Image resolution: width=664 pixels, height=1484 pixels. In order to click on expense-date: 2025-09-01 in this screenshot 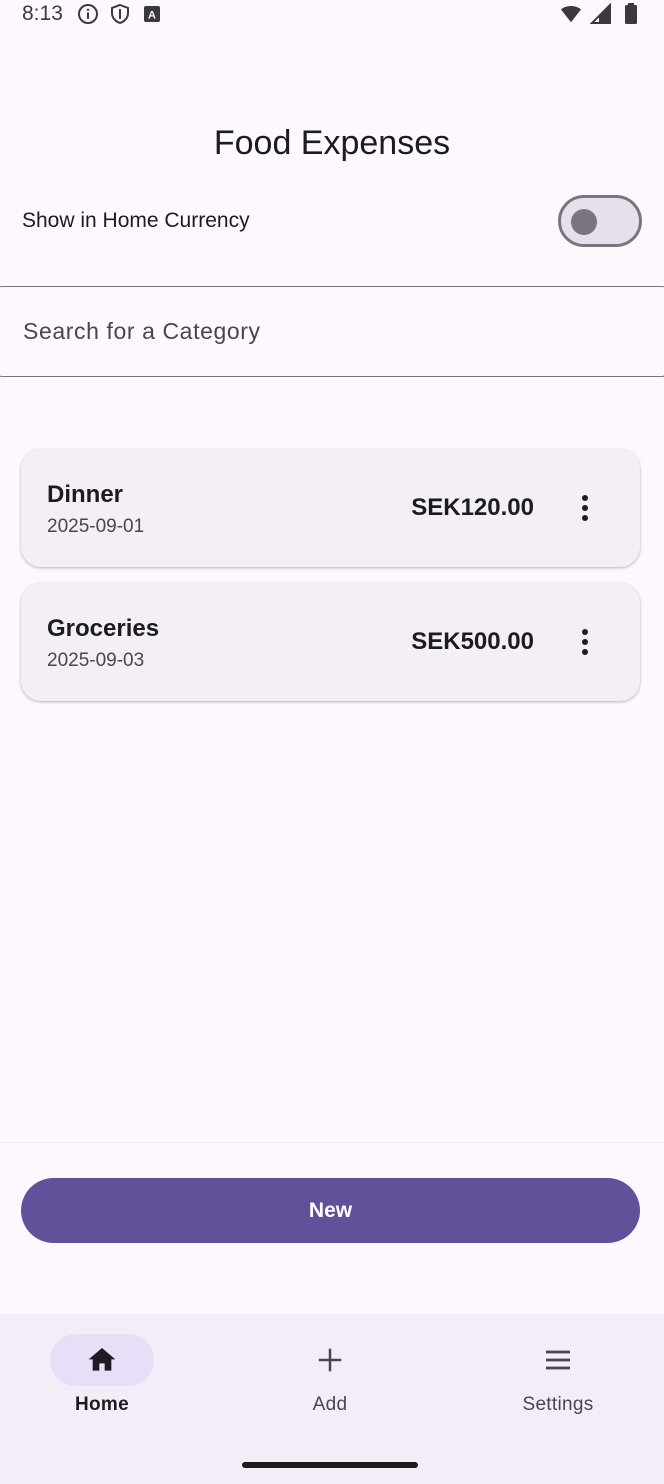, I will do `click(96, 526)`.